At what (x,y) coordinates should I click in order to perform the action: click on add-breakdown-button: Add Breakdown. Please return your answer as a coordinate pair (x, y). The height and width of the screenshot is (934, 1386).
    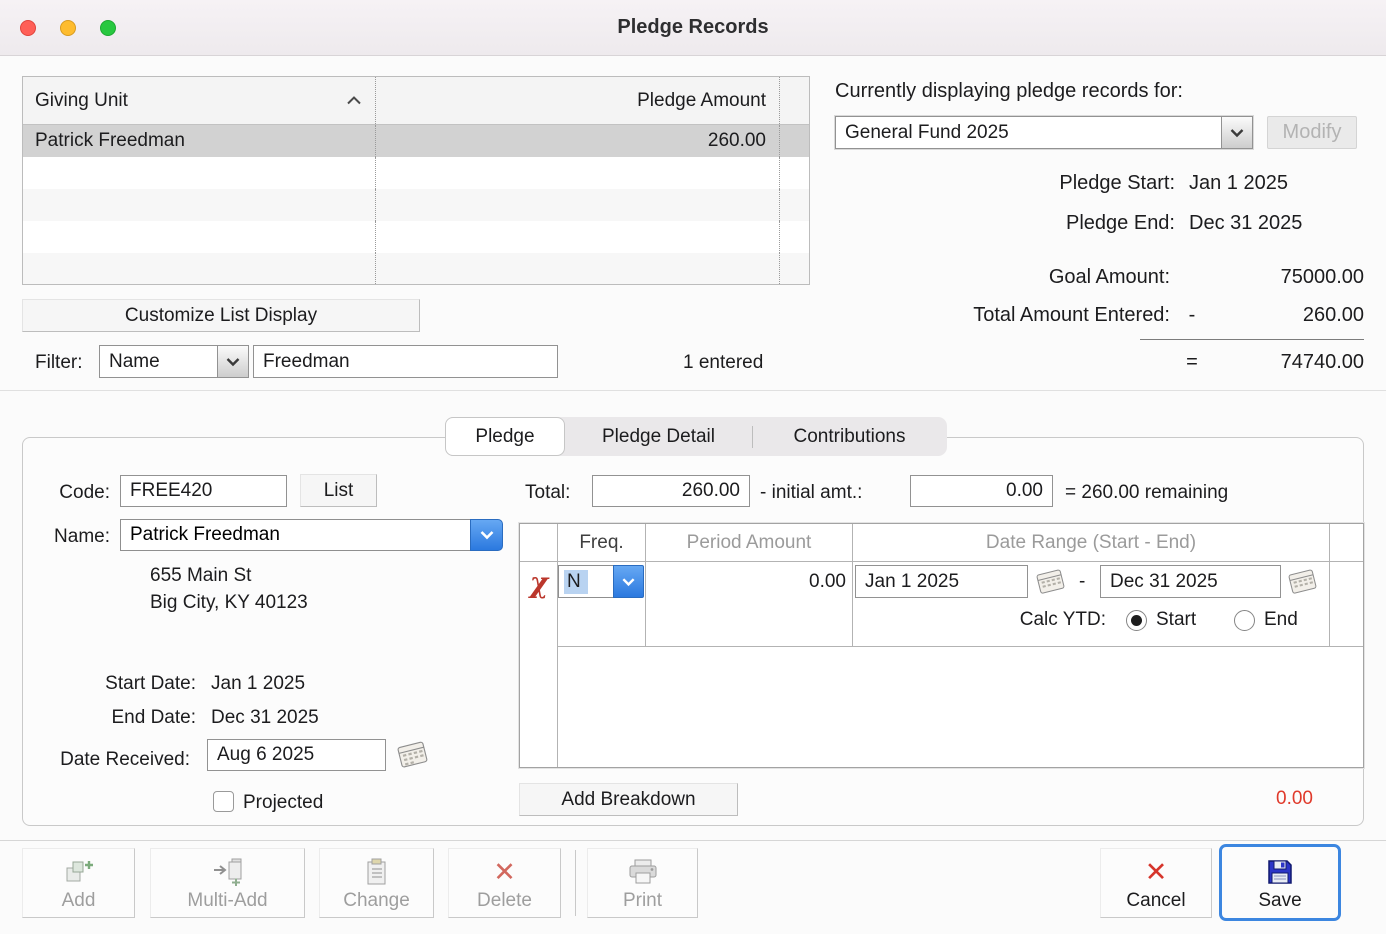
    Looking at the image, I should click on (628, 799).